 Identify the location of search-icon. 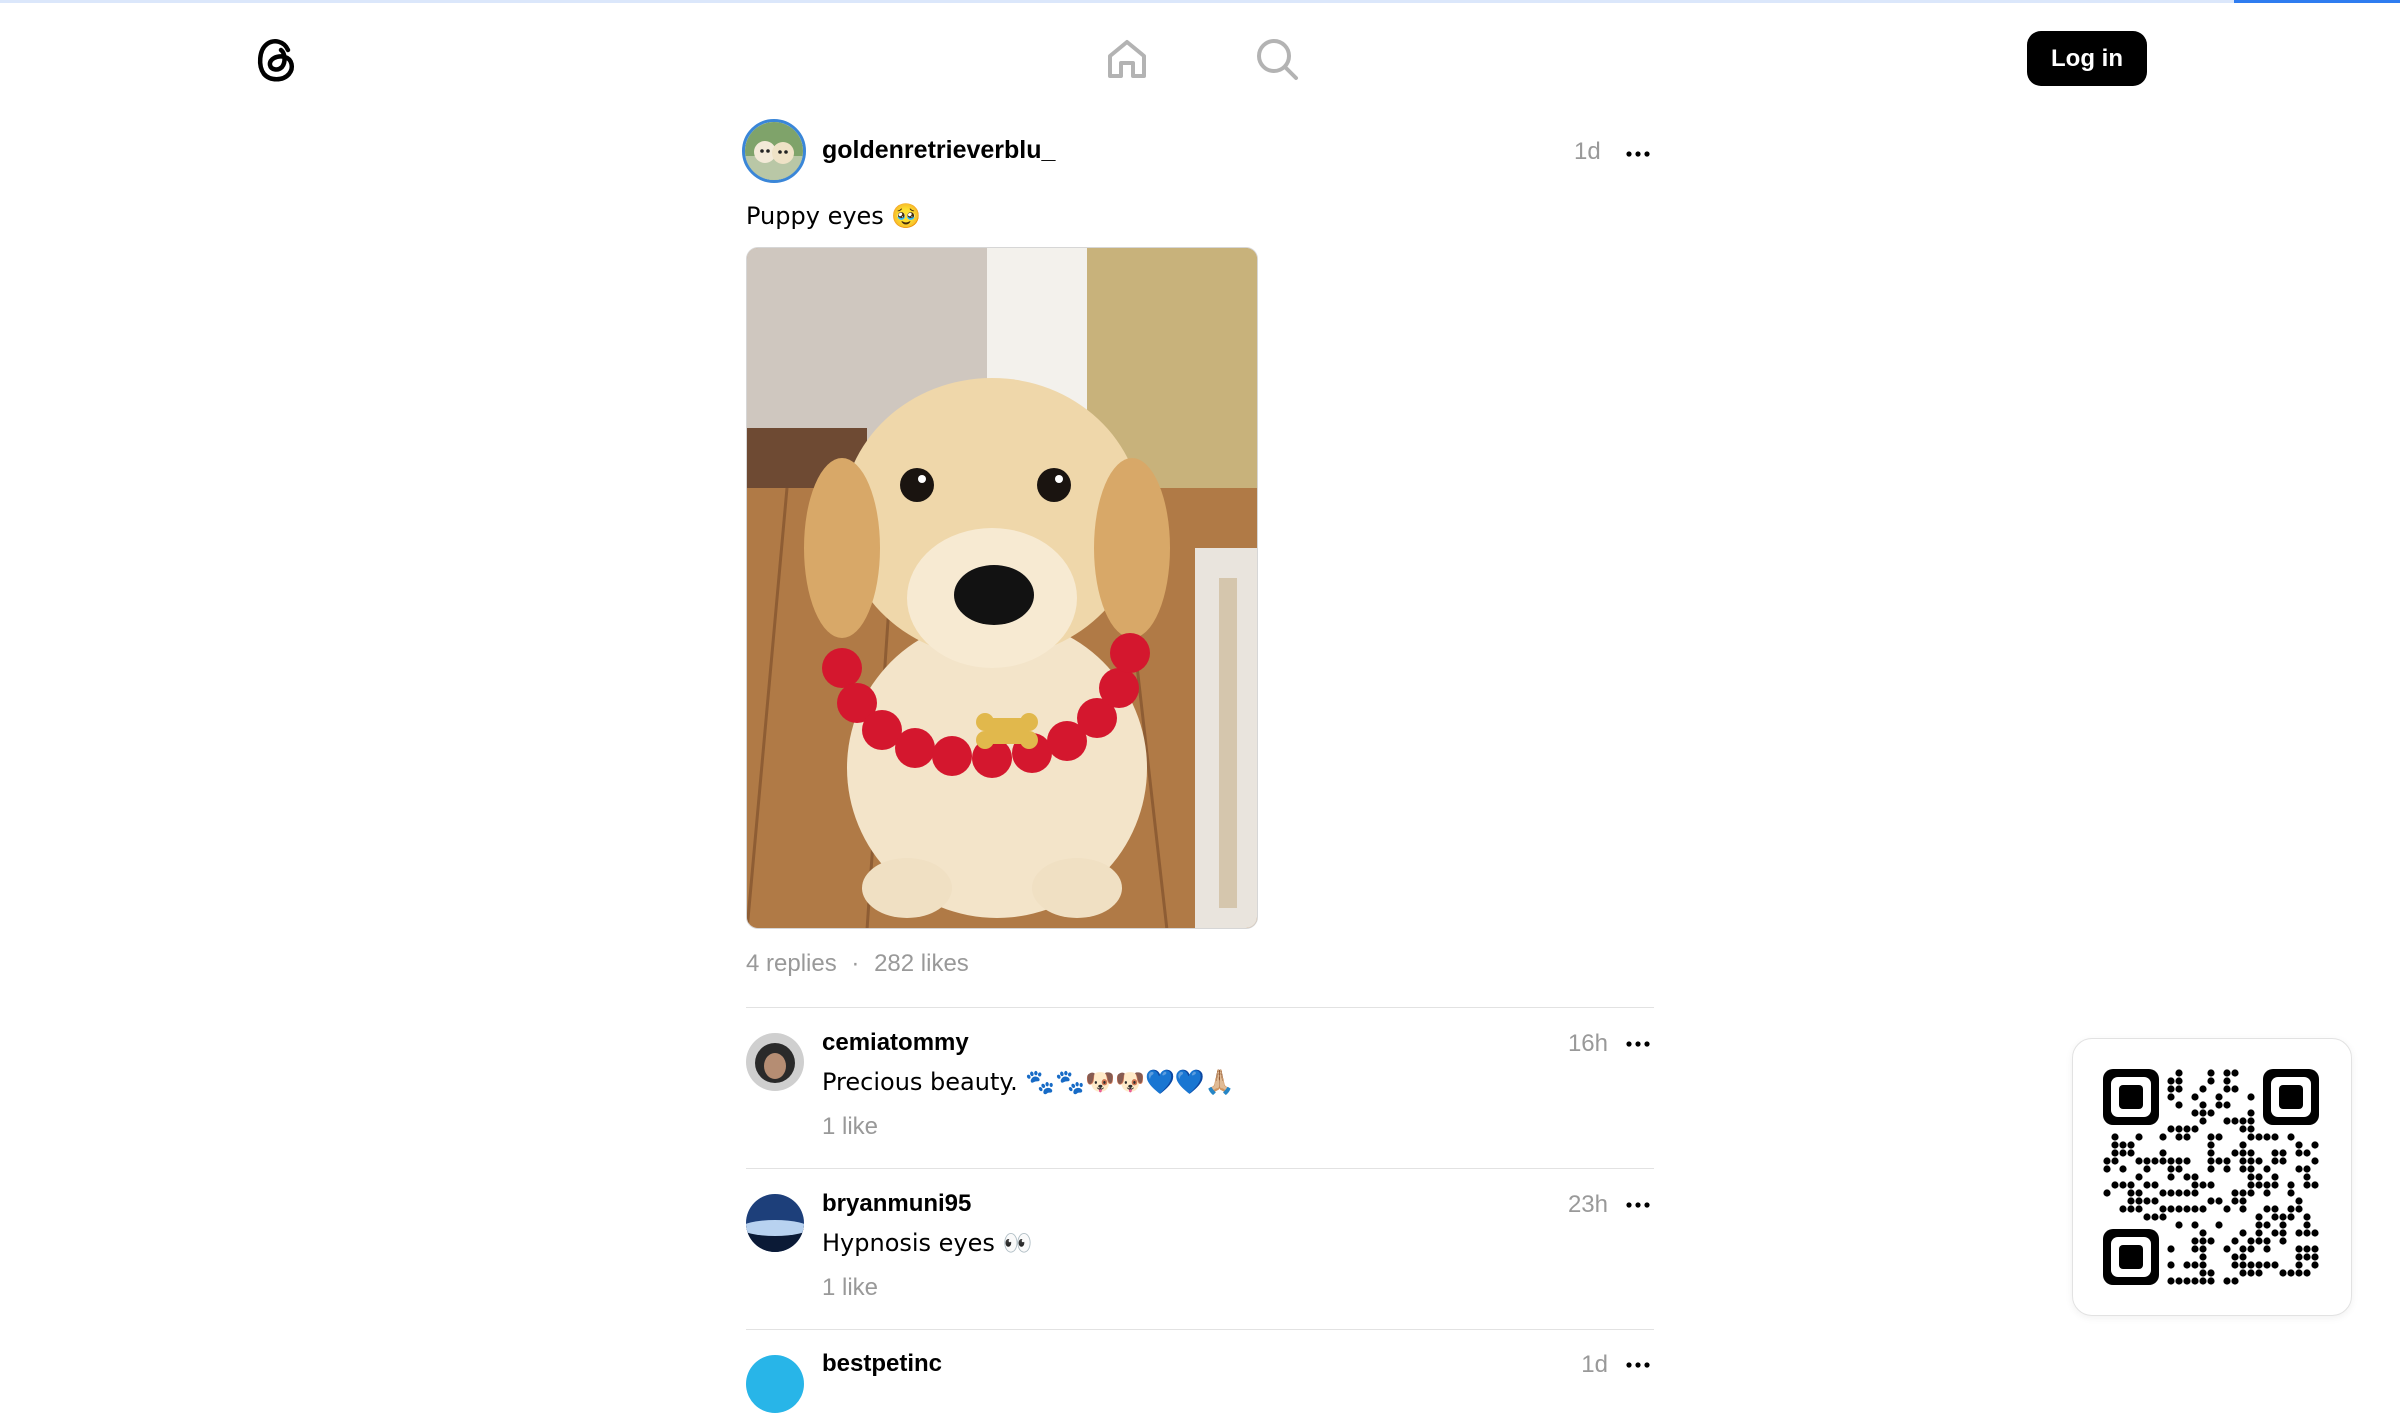
(1277, 59).